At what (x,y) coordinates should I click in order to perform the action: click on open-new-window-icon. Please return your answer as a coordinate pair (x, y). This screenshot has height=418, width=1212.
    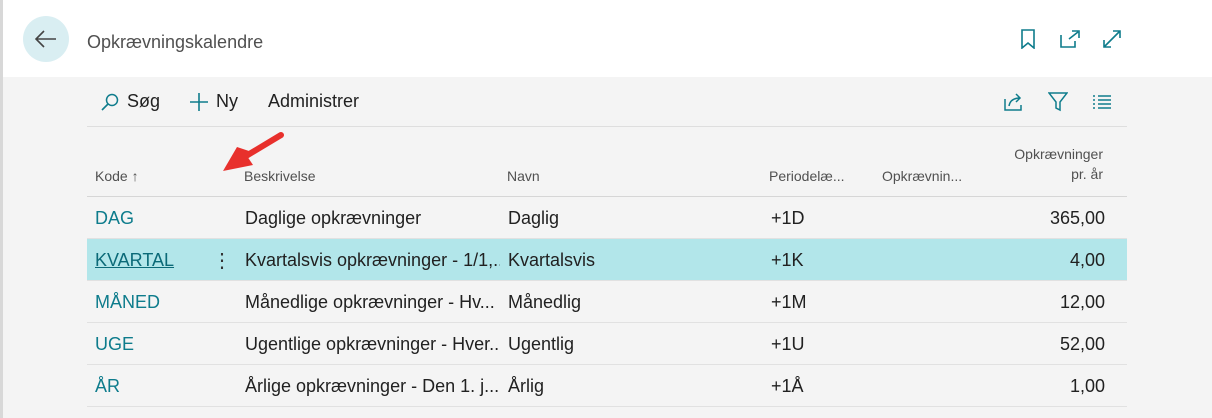
    Looking at the image, I should click on (1070, 39).